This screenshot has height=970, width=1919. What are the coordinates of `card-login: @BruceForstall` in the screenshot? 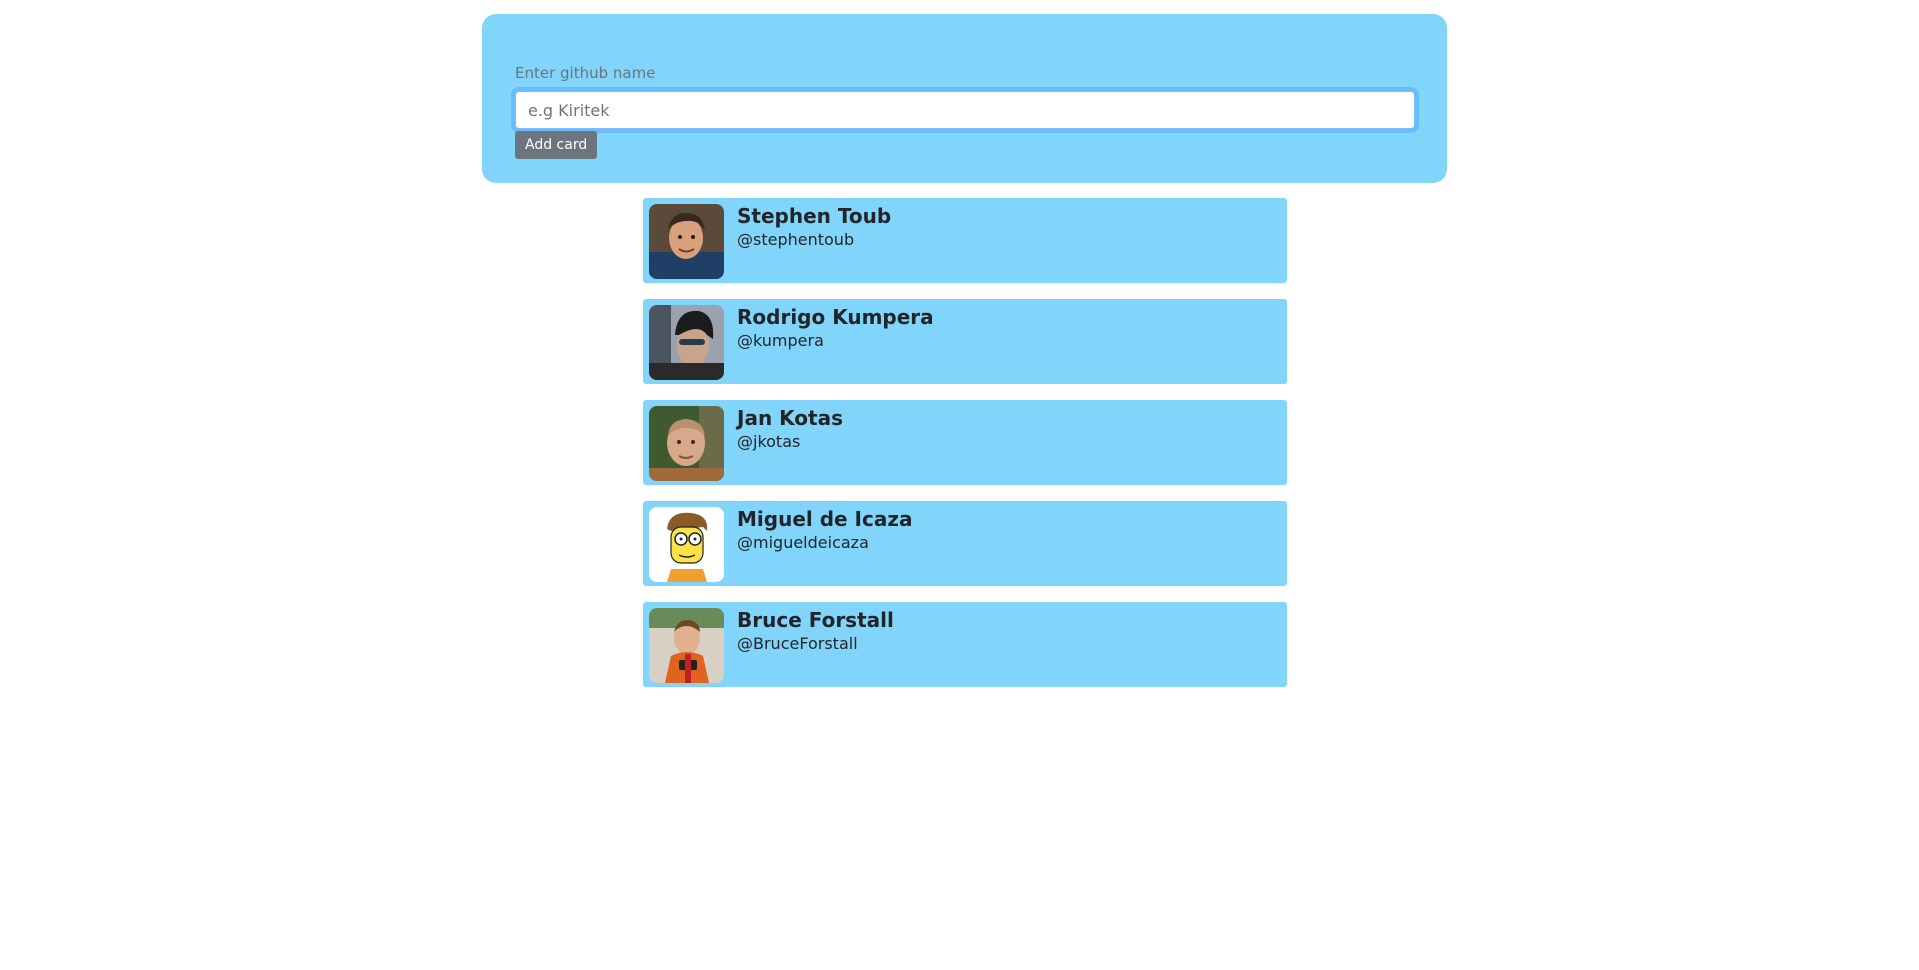 It's located at (797, 643).